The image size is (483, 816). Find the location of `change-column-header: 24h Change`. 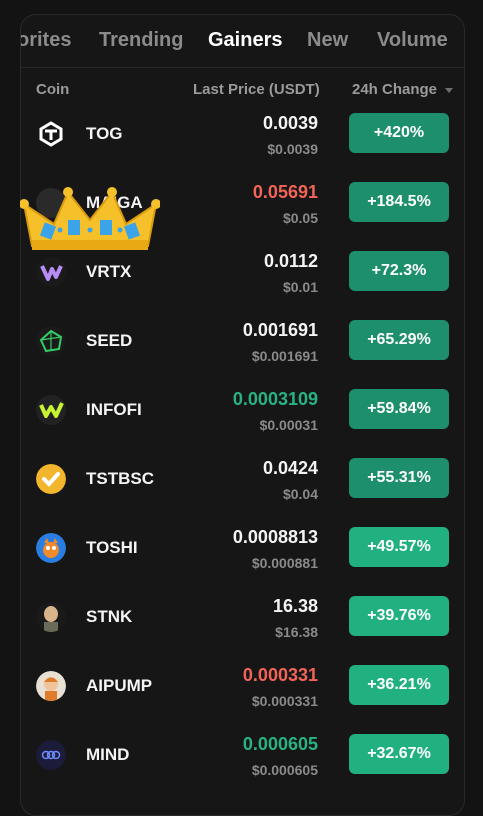

change-column-header: 24h Change is located at coordinates (403, 89).